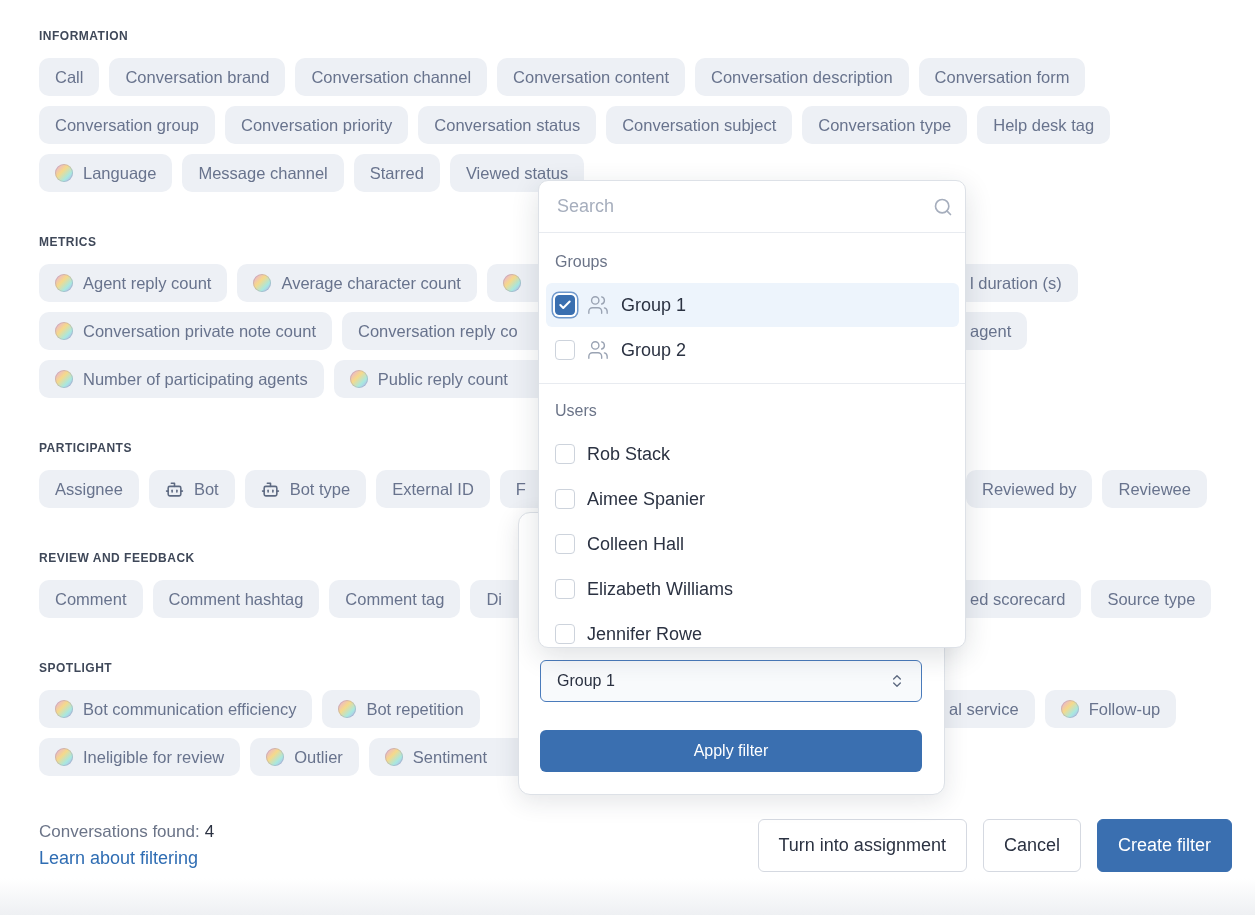 This screenshot has height=915, width=1255. I want to click on filter-chip: Bot communication efficiency, so click(176, 709).